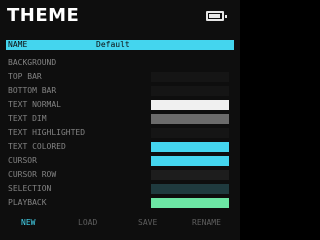  What do you see at coordinates (32, 91) in the screenshot?
I see `item-bottom-bar-label: BOTTOM BAR` at bounding box center [32, 91].